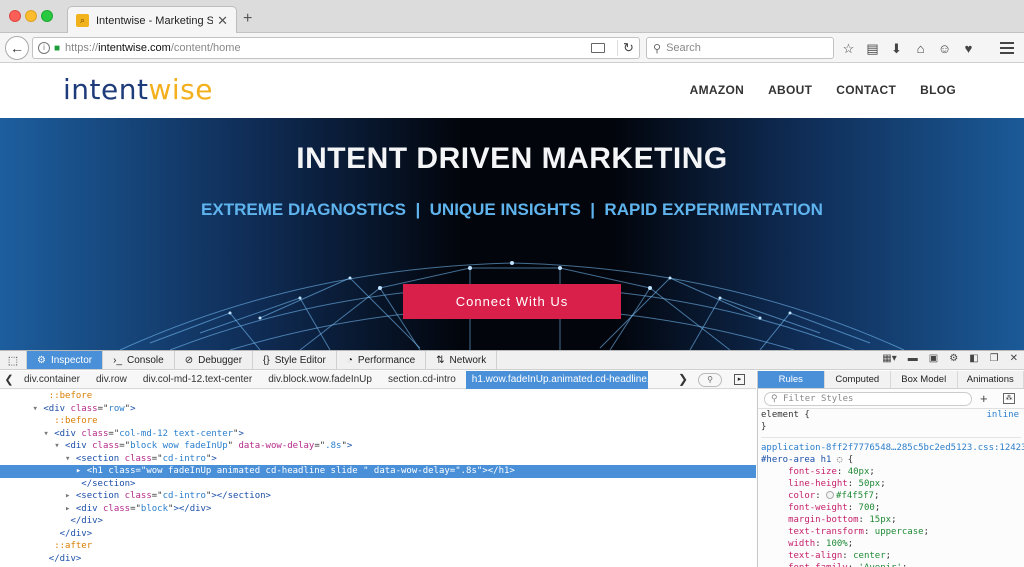  What do you see at coordinates (378, 459) in the screenshot?
I see `markup-node: ▾ <section class="cd-intro">` at bounding box center [378, 459].